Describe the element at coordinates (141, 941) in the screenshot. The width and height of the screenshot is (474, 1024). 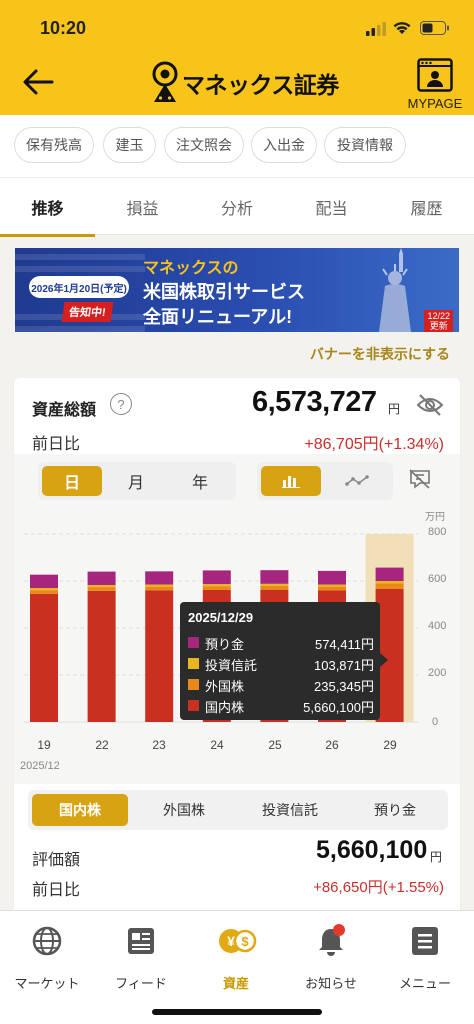
I see `feed-icon` at that location.